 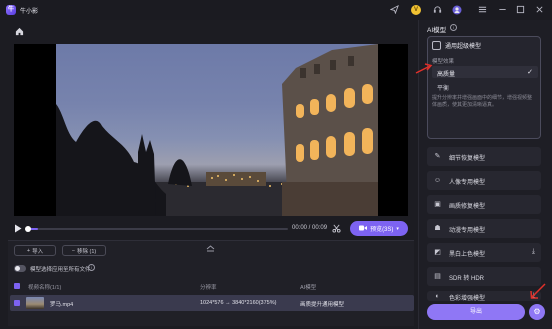 I want to click on option-label: 平衡, so click(x=443, y=89).